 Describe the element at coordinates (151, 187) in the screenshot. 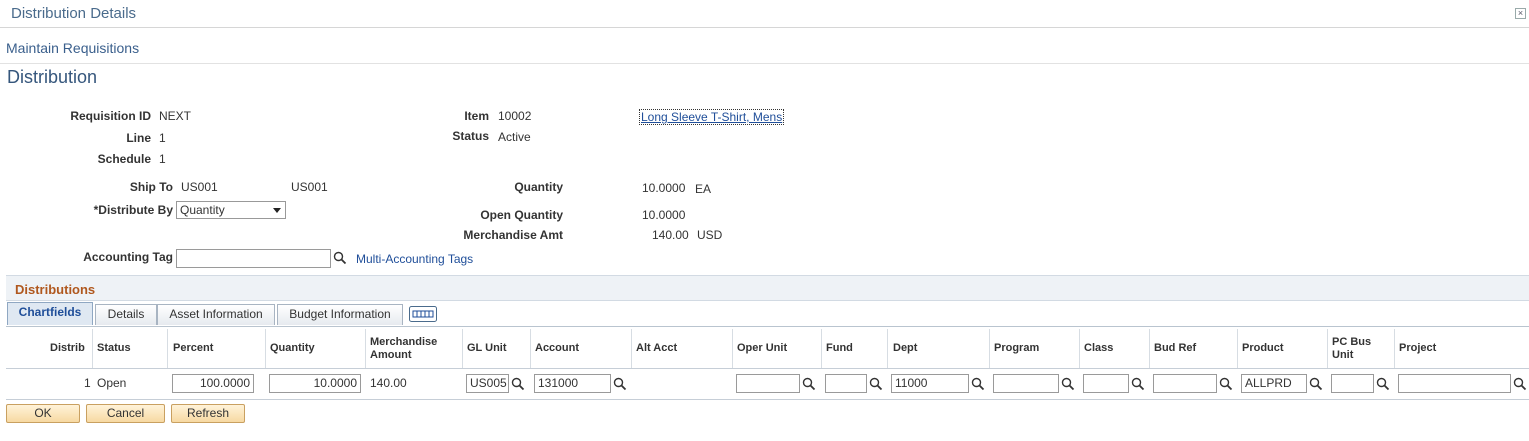

I see `ship-to-label: Ship To` at that location.